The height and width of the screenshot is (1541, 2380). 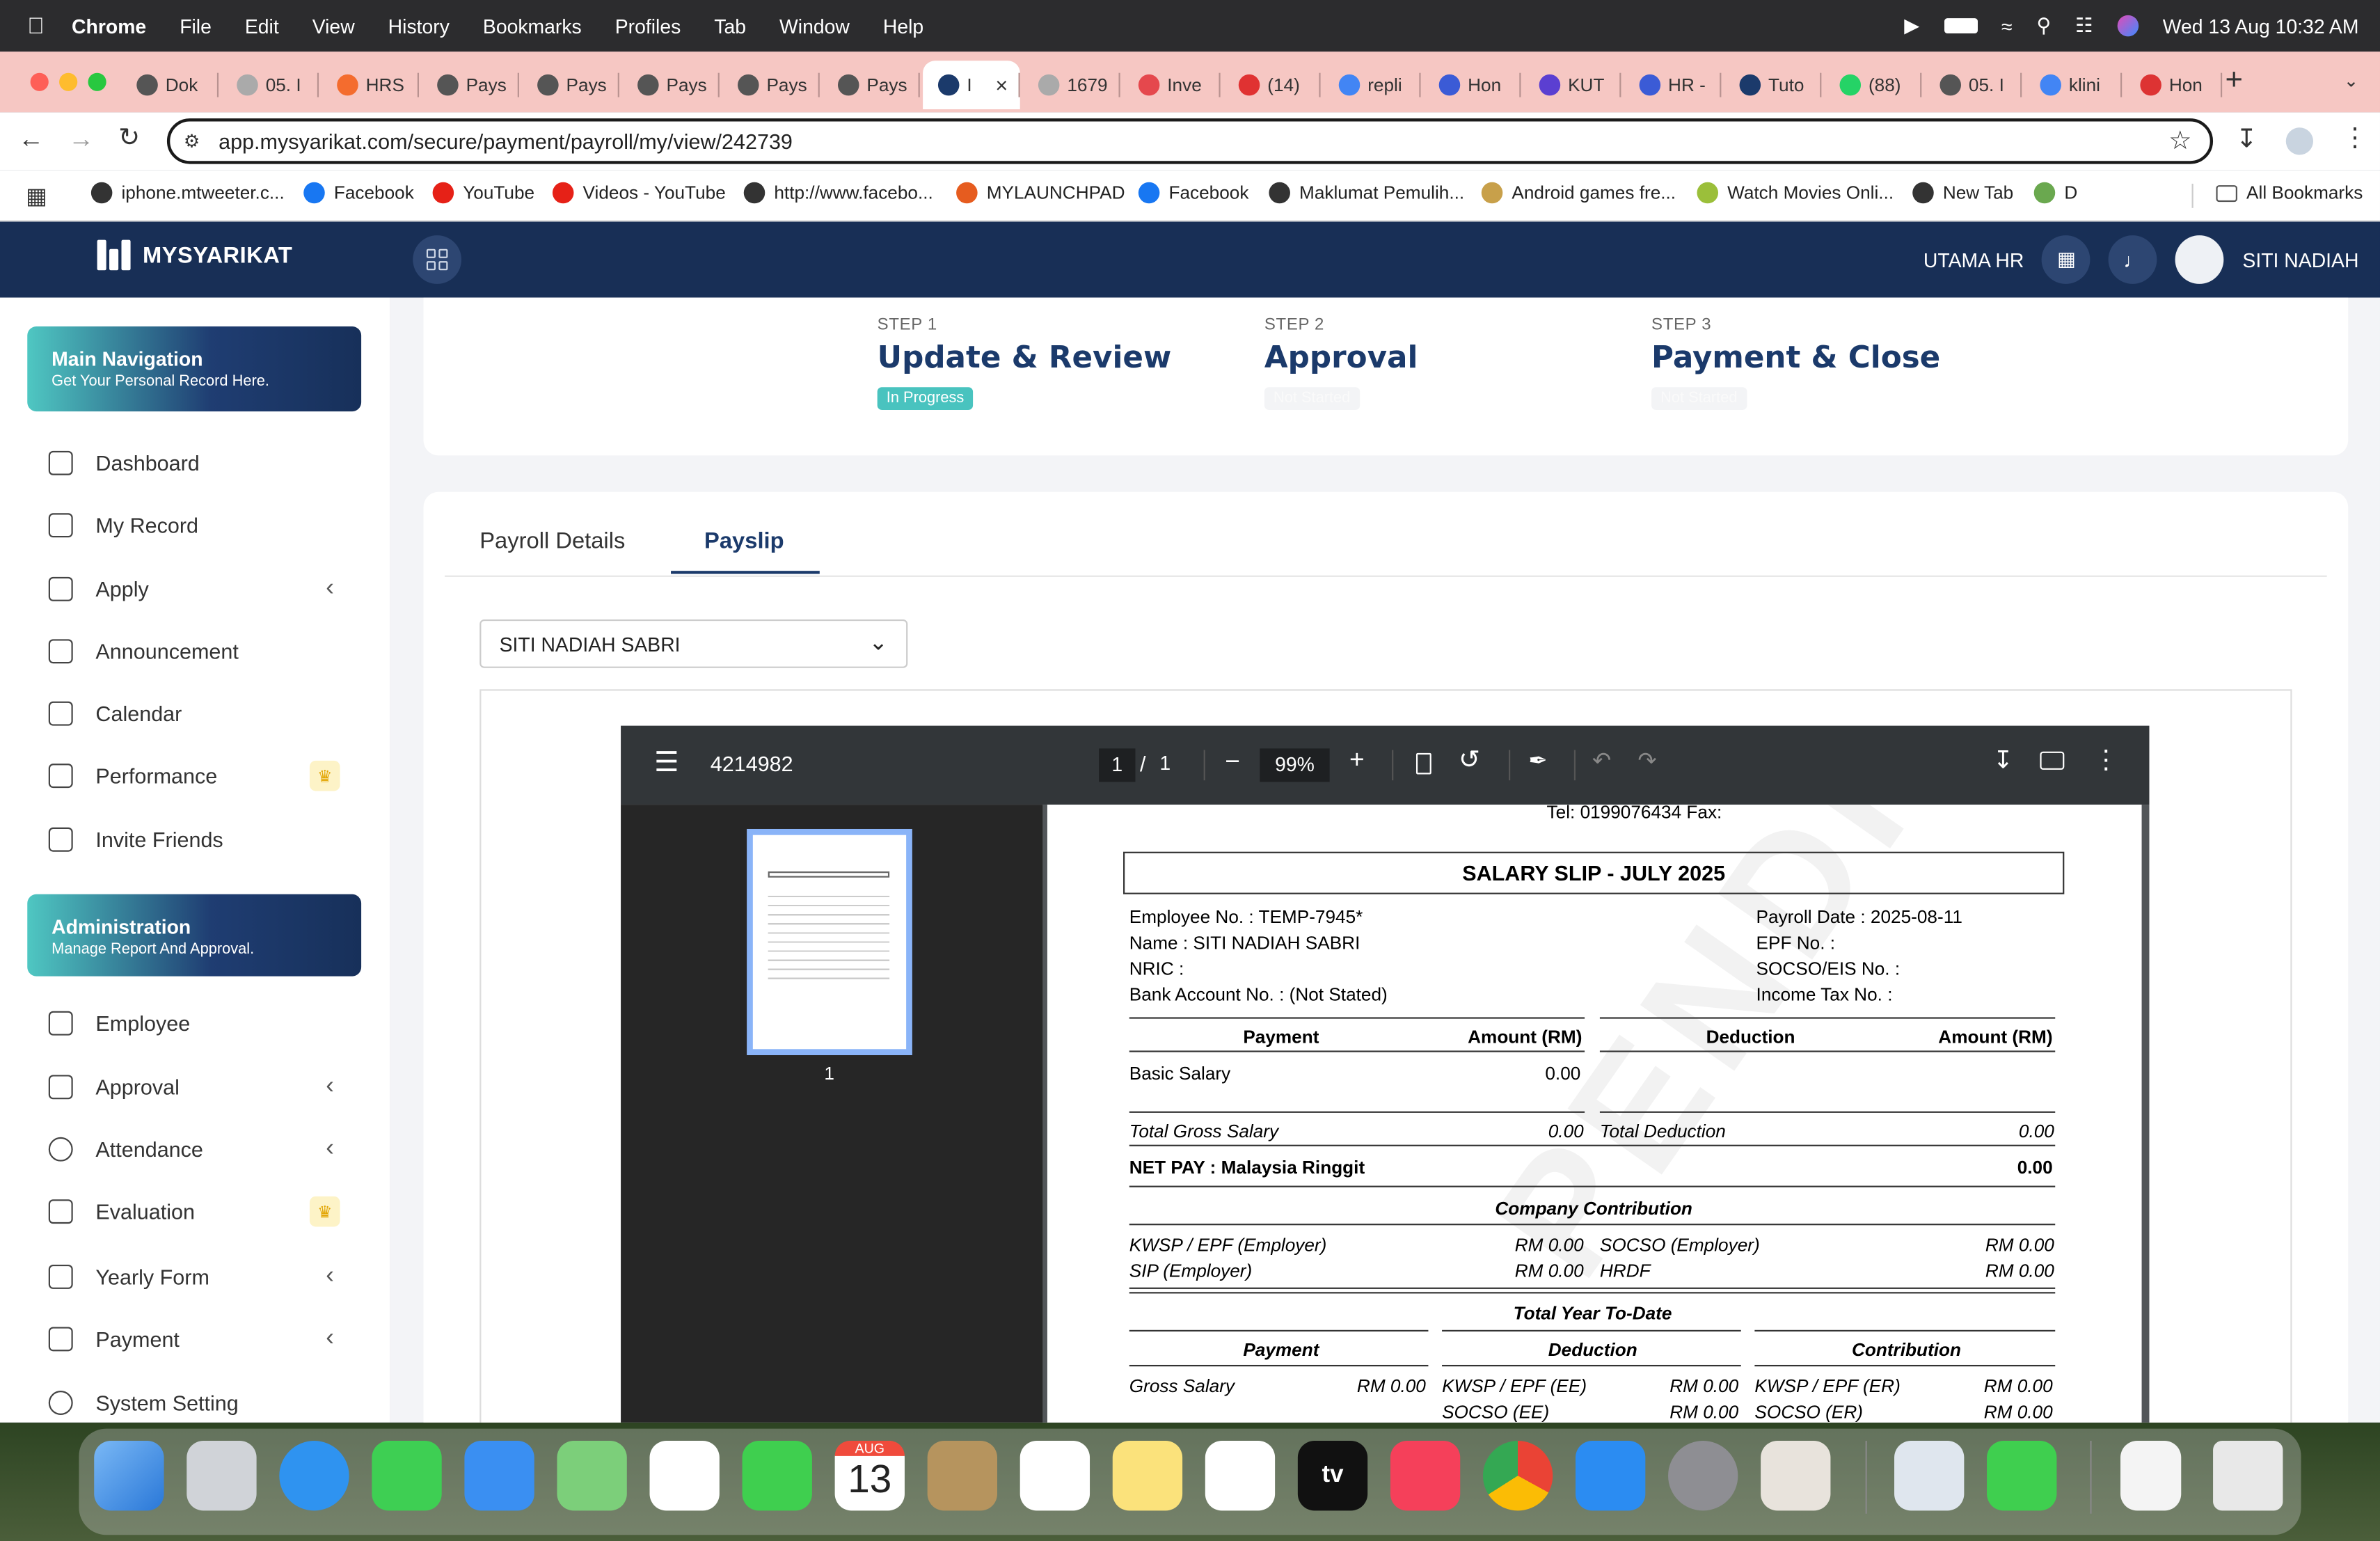 What do you see at coordinates (1423, 763) in the screenshot?
I see `fit-page-icon` at bounding box center [1423, 763].